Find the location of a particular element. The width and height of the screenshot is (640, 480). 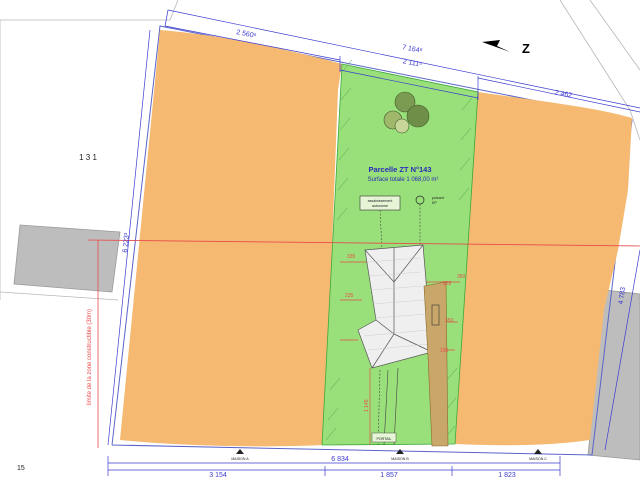

house-dim-c: 350 is located at coordinates (461, 277).